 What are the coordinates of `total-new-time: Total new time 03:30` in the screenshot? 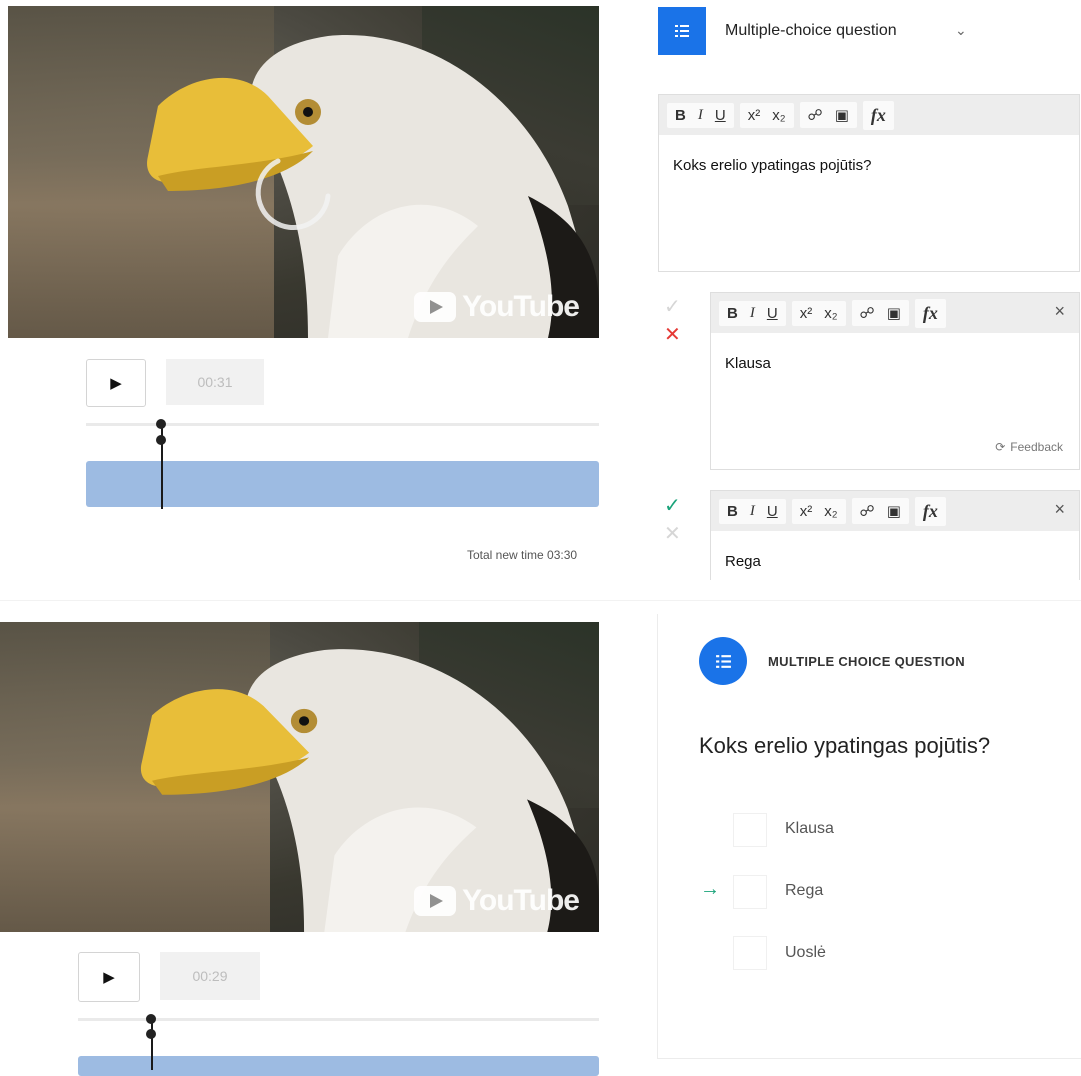 It's located at (522, 555).